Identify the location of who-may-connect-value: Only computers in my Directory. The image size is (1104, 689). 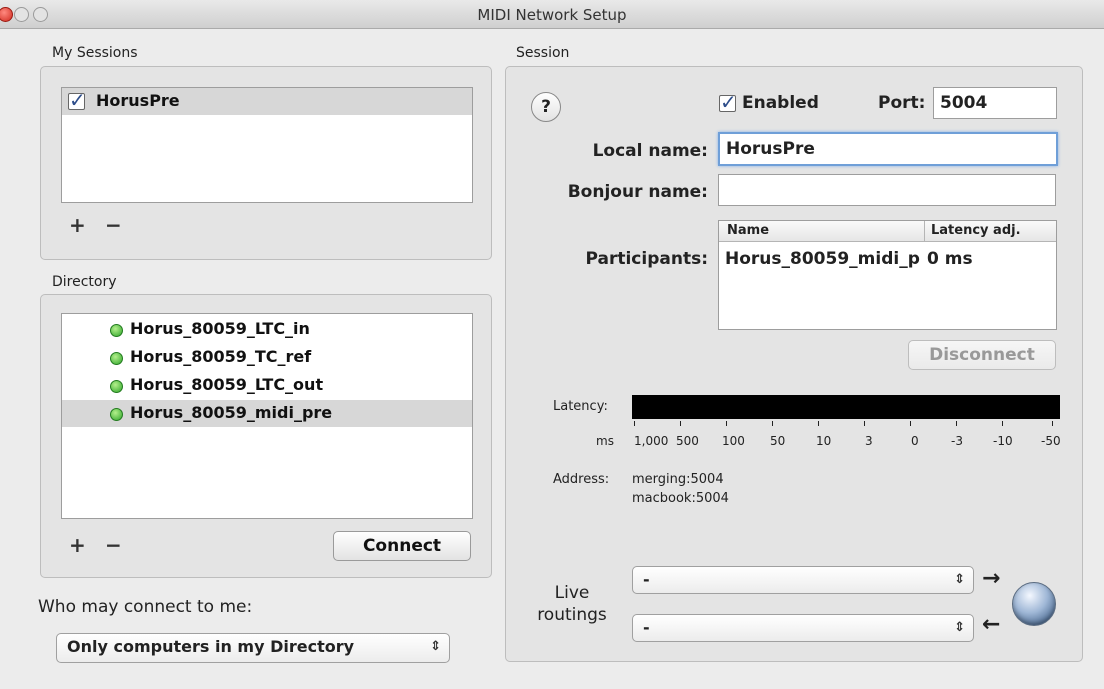
(211, 646).